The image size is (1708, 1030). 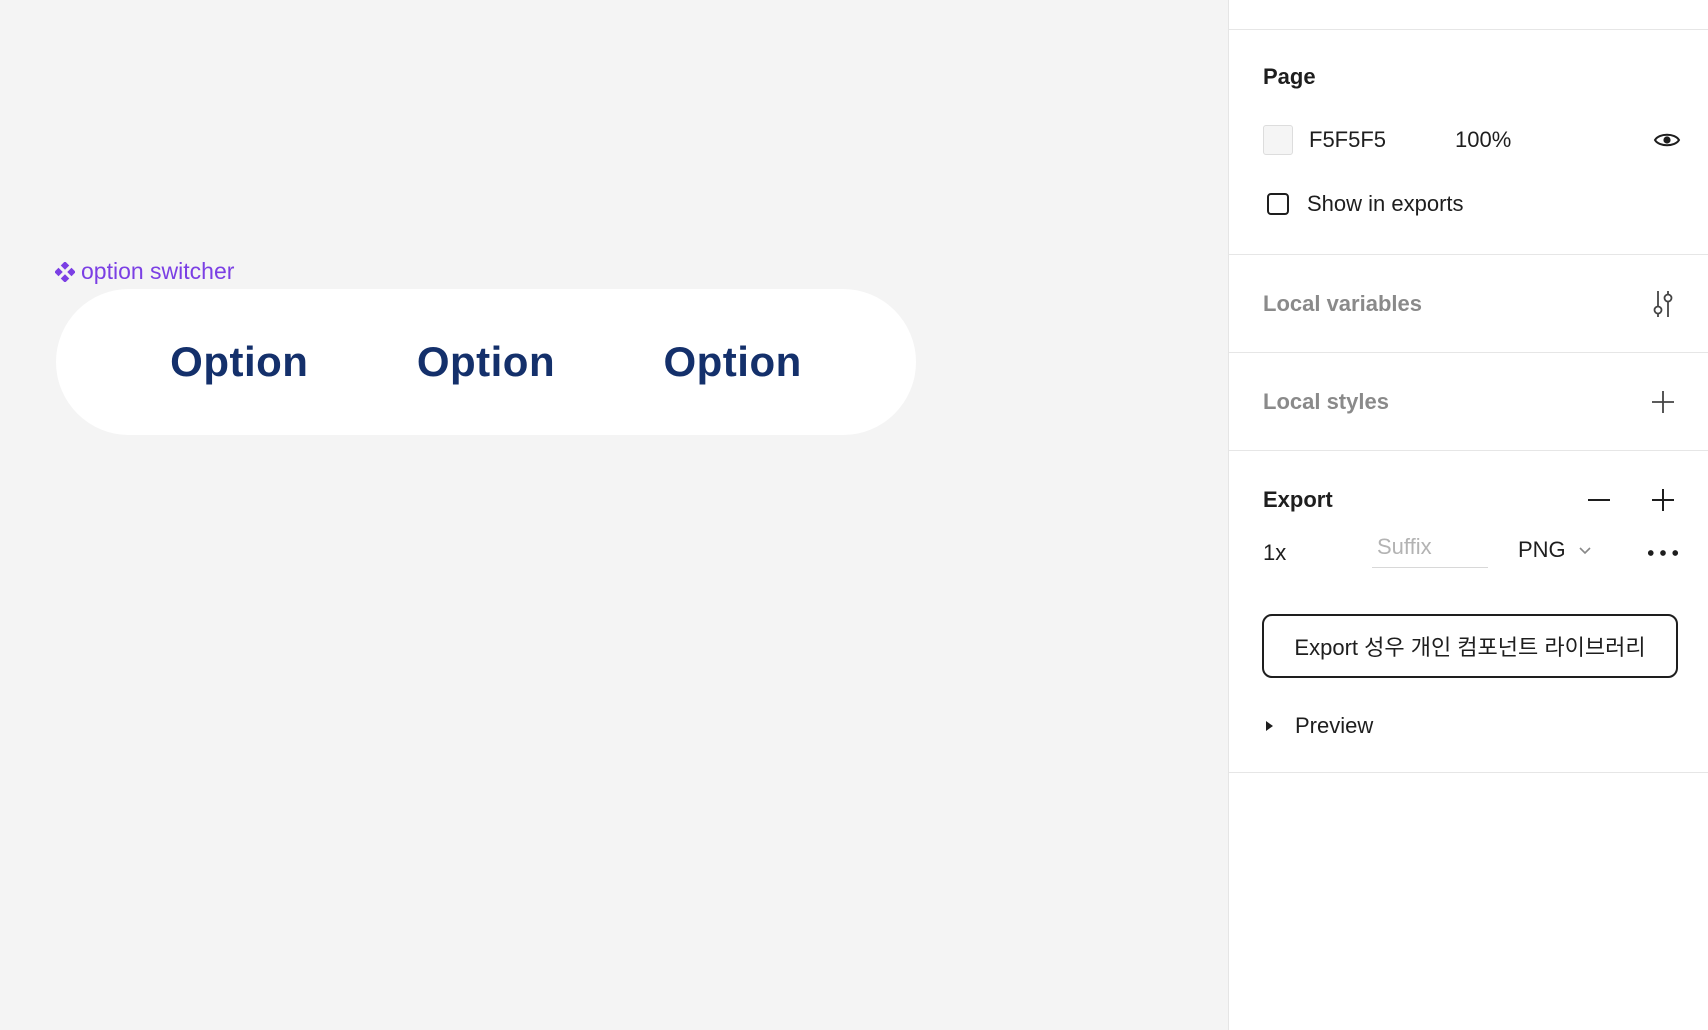 I want to click on local-variables-section: Local variables, so click(x=1468, y=304).